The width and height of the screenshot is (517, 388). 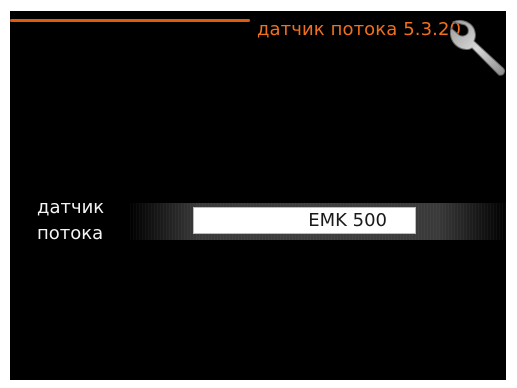 What do you see at coordinates (359, 29) in the screenshot?
I see `menu-title: датчик потока 5.3.20` at bounding box center [359, 29].